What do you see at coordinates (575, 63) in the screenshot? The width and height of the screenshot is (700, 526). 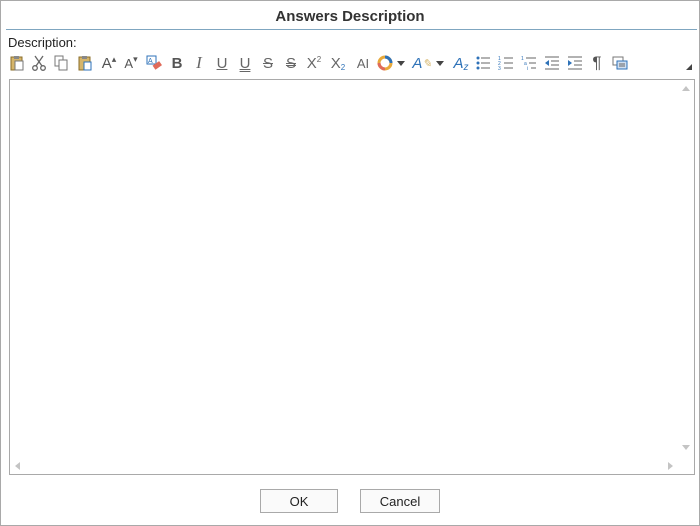 I see `increase-indent-icon` at bounding box center [575, 63].